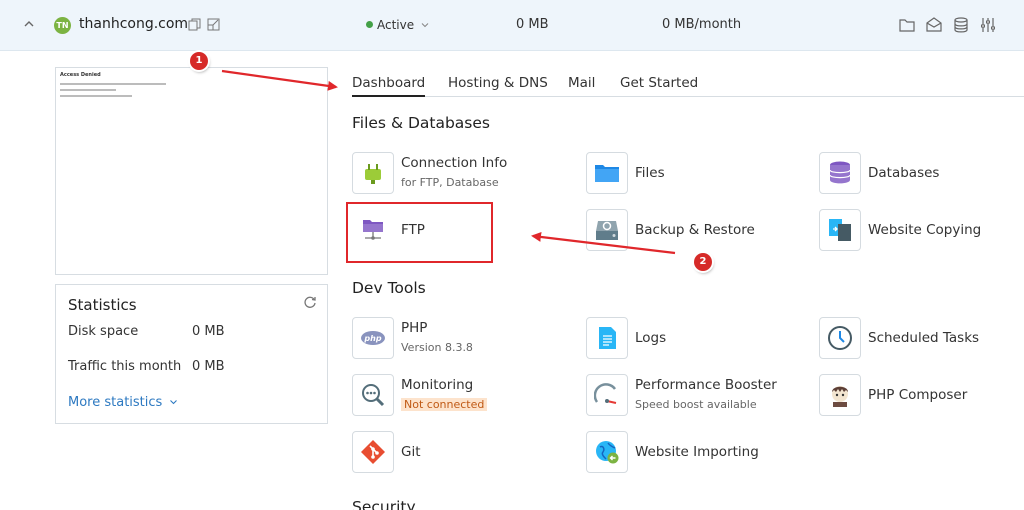 The height and width of the screenshot is (510, 1024). I want to click on document-icon, so click(607, 338).